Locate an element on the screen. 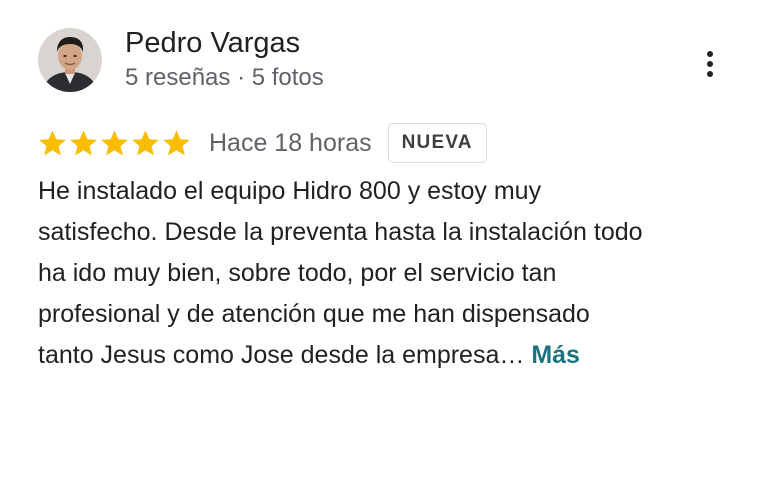  reviewer-meta: 5 reseñas · 5 fotos is located at coordinates (224, 77).